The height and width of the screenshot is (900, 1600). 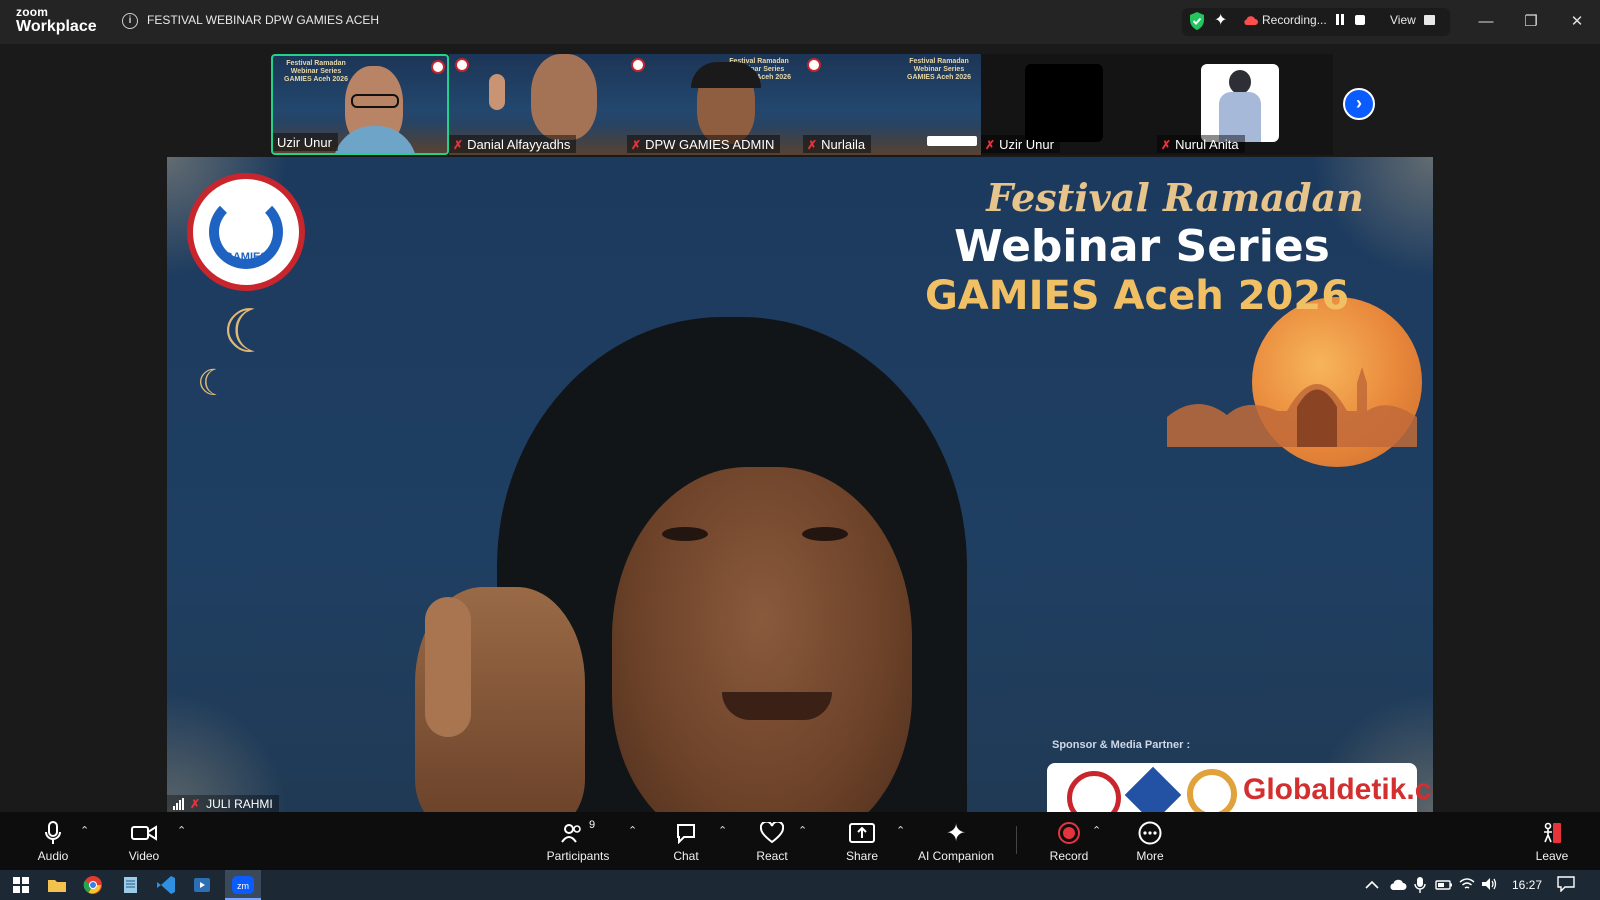 What do you see at coordinates (1207, 144) in the screenshot?
I see `participant-name: Nurul Anita` at bounding box center [1207, 144].